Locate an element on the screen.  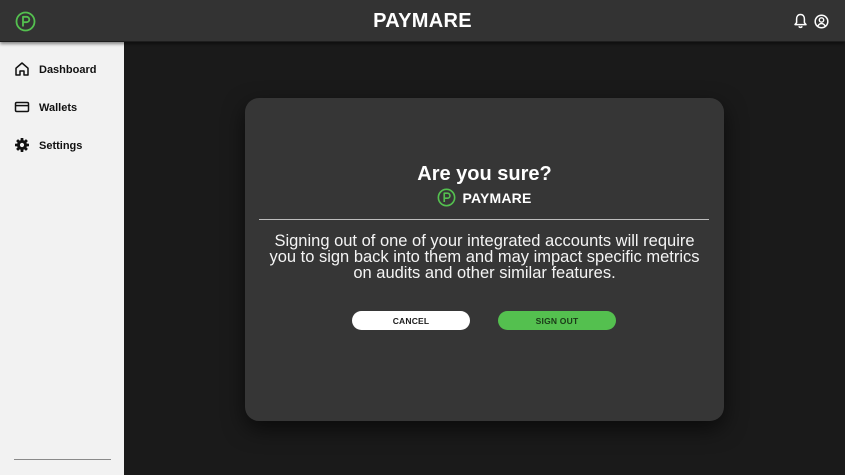
gear-icon is located at coordinates (22, 146).